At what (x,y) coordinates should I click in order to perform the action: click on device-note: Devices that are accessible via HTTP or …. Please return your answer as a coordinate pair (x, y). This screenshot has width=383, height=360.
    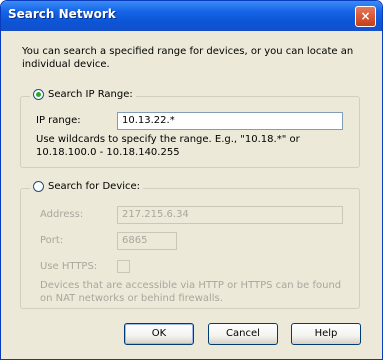
    Looking at the image, I should click on (191, 292).